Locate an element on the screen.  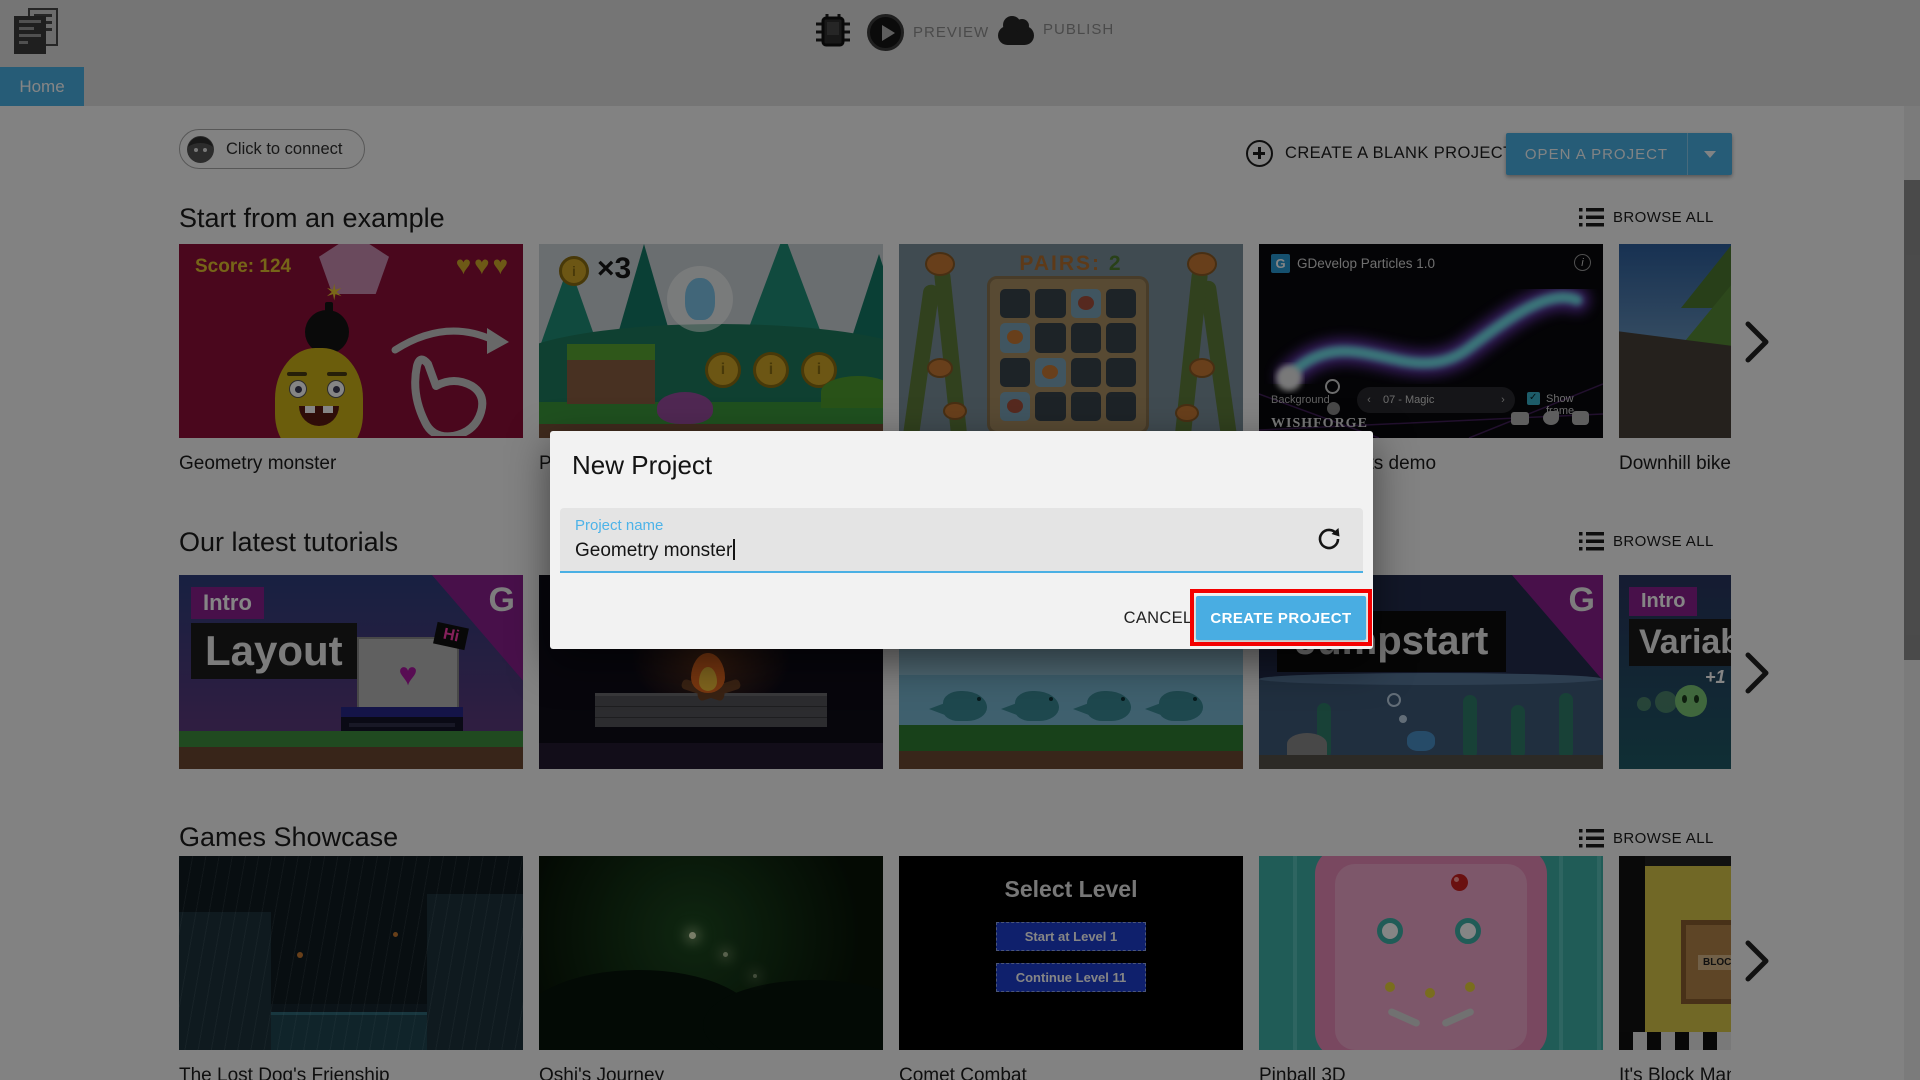
project-name-value: Geometry monster is located at coordinates (655, 550).